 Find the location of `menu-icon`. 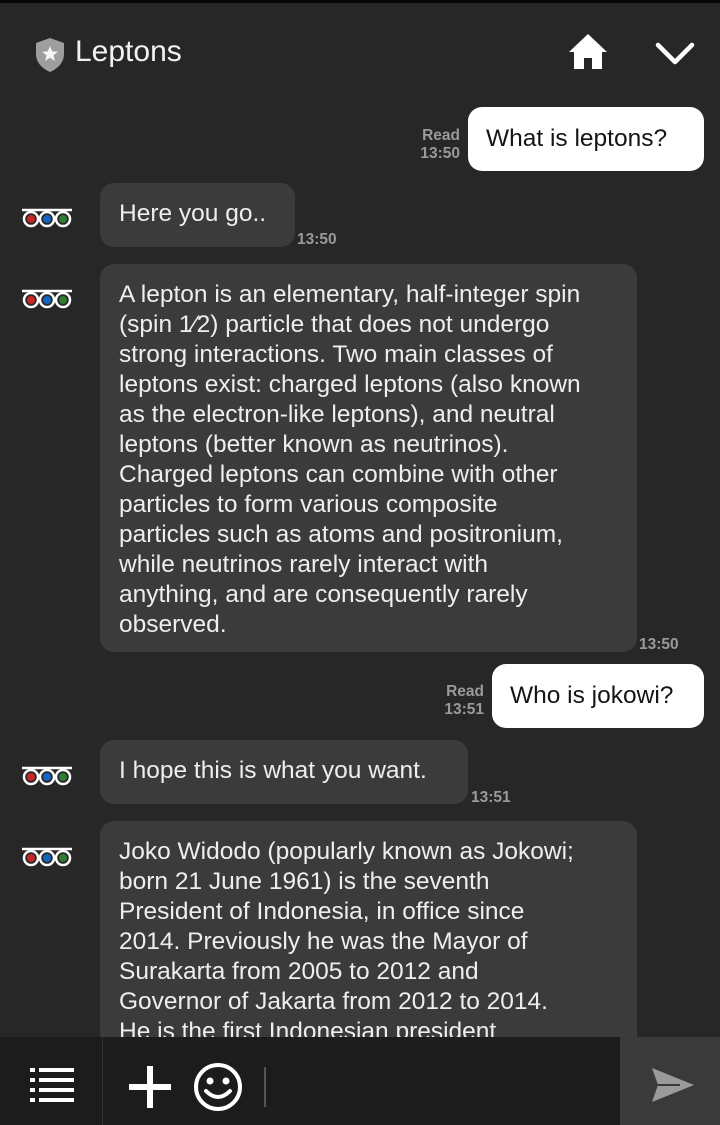

menu-icon is located at coordinates (52, 1085).